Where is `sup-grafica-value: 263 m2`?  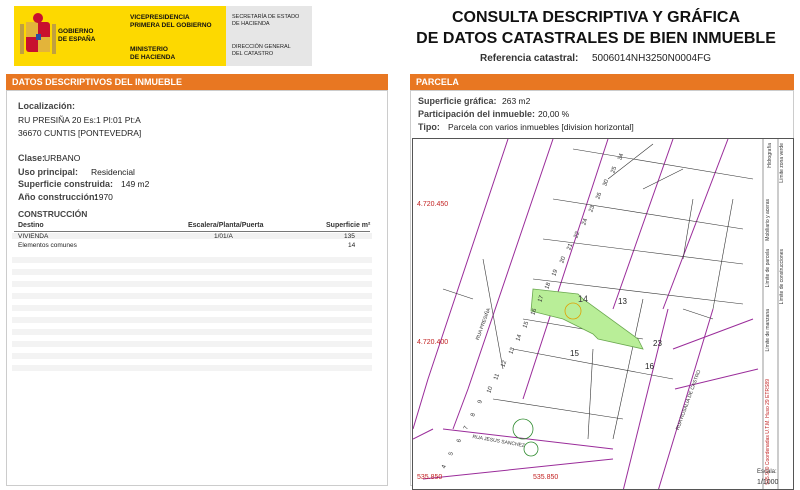
sup-grafica-value: 263 m2 is located at coordinates (516, 101).